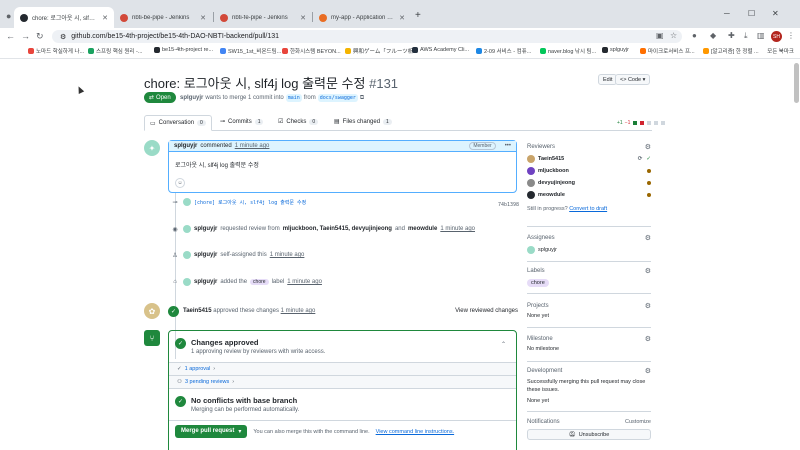 This screenshot has width=800, height=450. Describe the element at coordinates (211, 431) in the screenshot. I see `merge-pull-request-button: Merge pull request ▾` at that location.